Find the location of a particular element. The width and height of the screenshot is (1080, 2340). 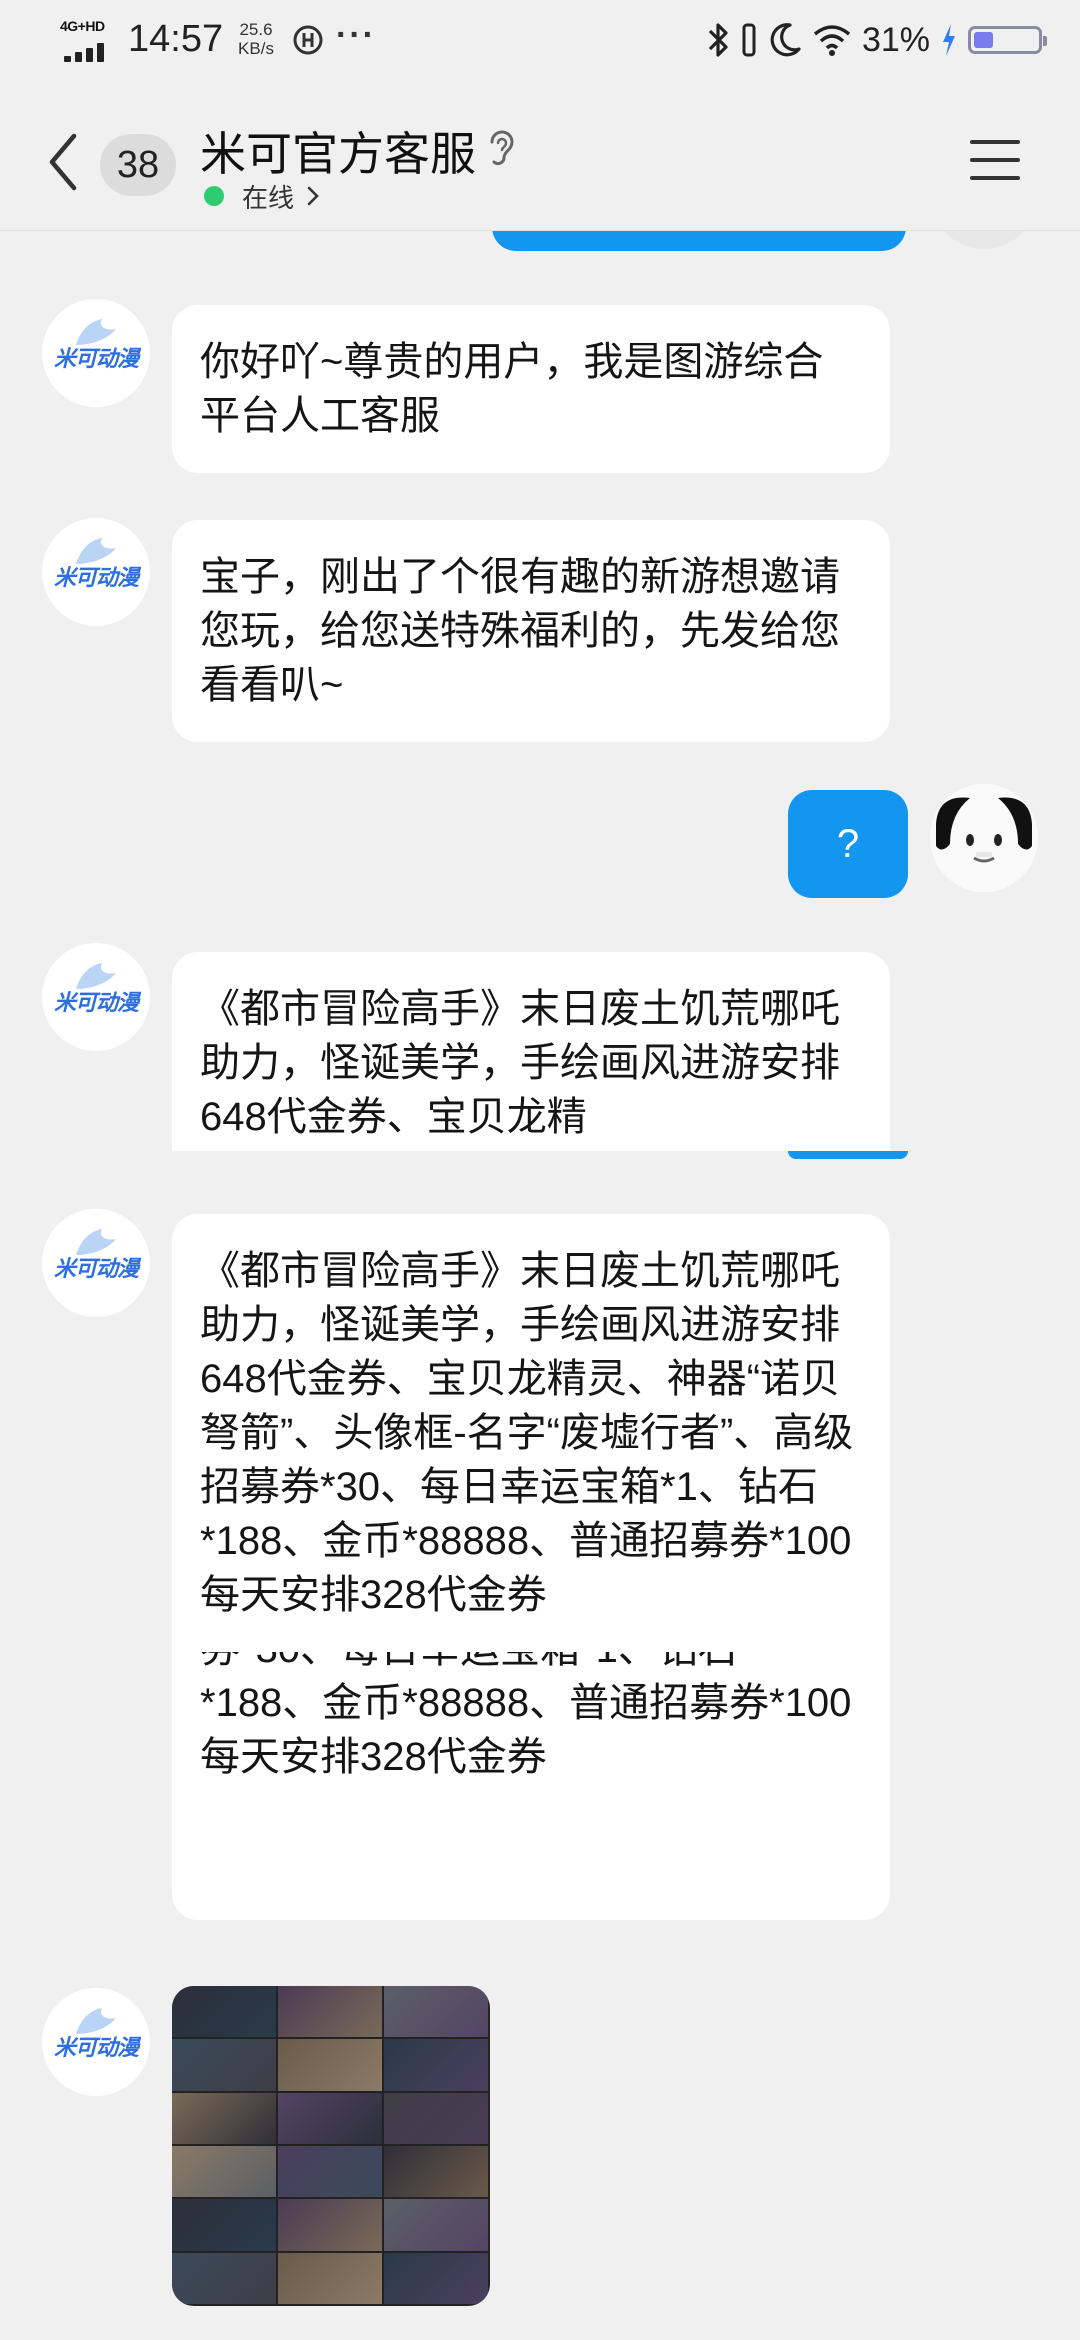

hamburger-menu-icon is located at coordinates (995, 160).